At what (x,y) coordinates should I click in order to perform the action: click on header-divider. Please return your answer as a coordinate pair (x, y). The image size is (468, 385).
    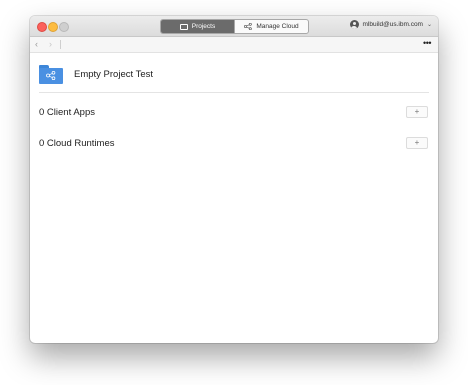
    Looking at the image, I should click on (234, 92).